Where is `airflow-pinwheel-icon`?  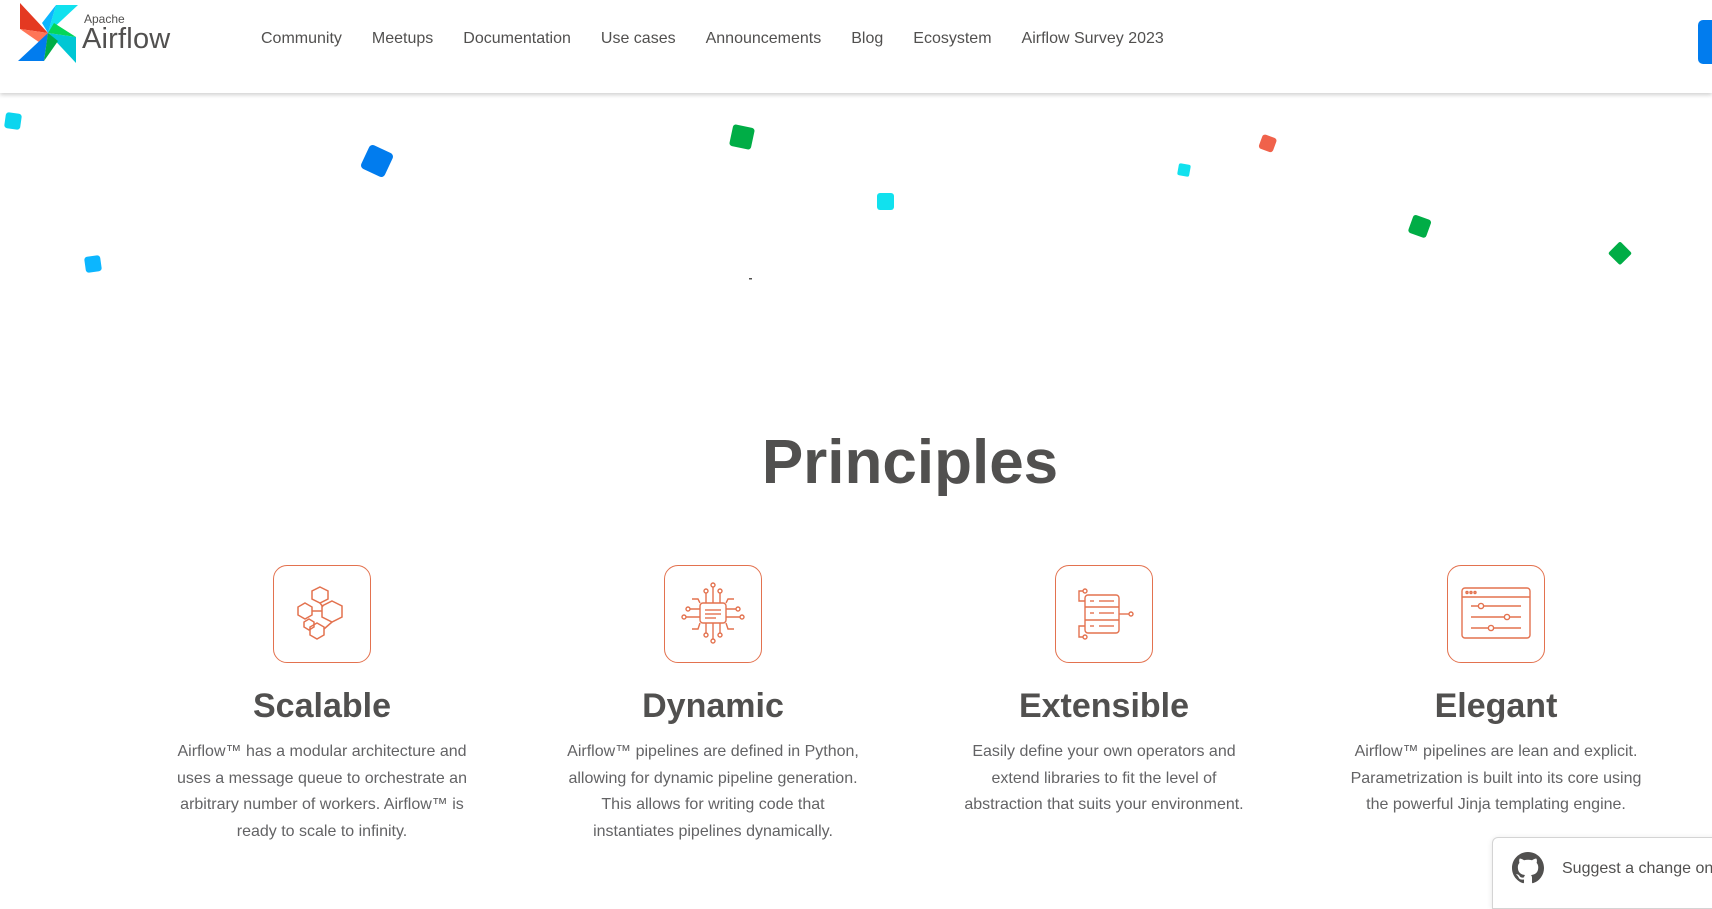 airflow-pinwheel-icon is located at coordinates (48, 33).